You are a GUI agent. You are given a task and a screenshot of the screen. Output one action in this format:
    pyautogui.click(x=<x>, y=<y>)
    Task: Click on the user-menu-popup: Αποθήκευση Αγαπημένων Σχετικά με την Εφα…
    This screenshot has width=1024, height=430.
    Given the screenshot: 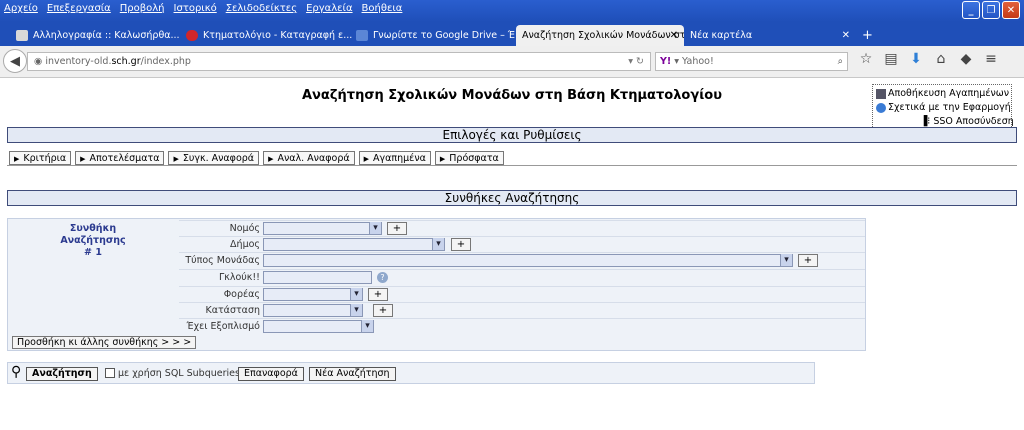 What is the action you would take?
    pyautogui.click(x=943, y=107)
    